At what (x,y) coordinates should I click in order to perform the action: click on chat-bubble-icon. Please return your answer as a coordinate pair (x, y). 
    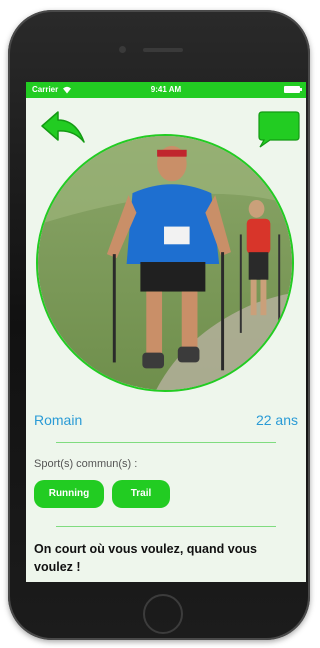
    Looking at the image, I should click on (279, 129).